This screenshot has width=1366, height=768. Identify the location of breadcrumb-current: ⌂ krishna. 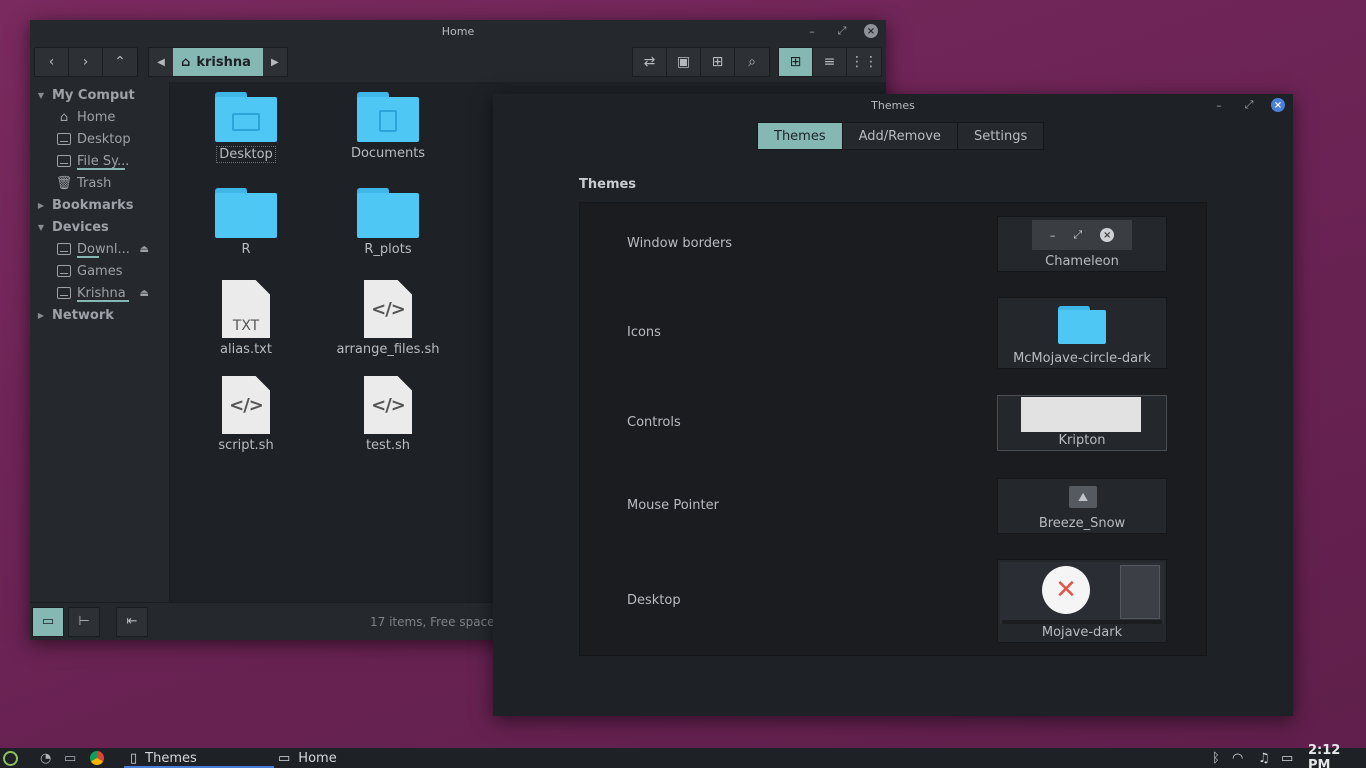
(218, 62).